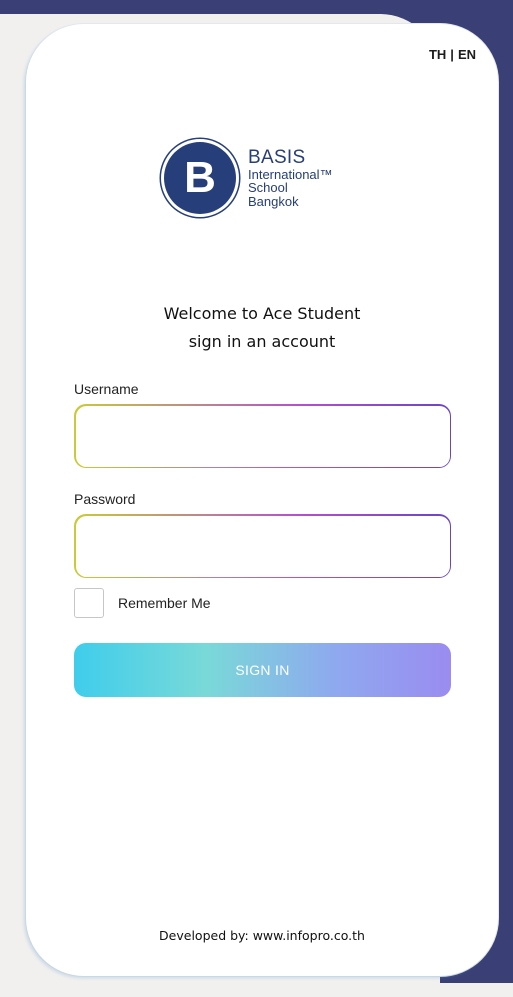 Image resolution: width=513 pixels, height=997 pixels. I want to click on sign-in-button: SIGN IN, so click(262, 670).